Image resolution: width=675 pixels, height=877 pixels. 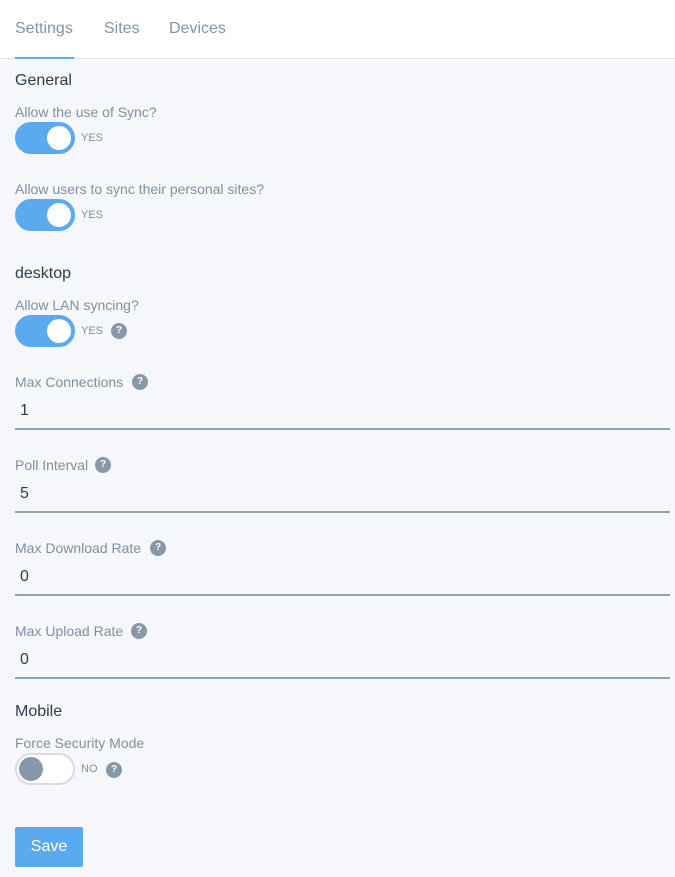 What do you see at coordinates (39, 711) in the screenshot?
I see `section-heading-mobile: Mobile` at bounding box center [39, 711].